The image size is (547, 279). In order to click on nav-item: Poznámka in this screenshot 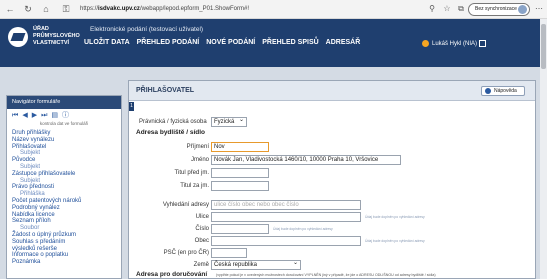, I will do `click(66, 262)`.